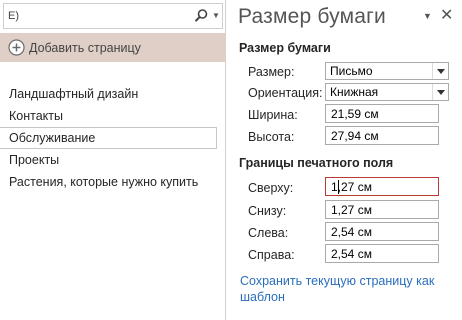 Image resolution: width=462 pixels, height=320 pixels. I want to click on left-margin-value: 2,54 см, so click(351, 232).